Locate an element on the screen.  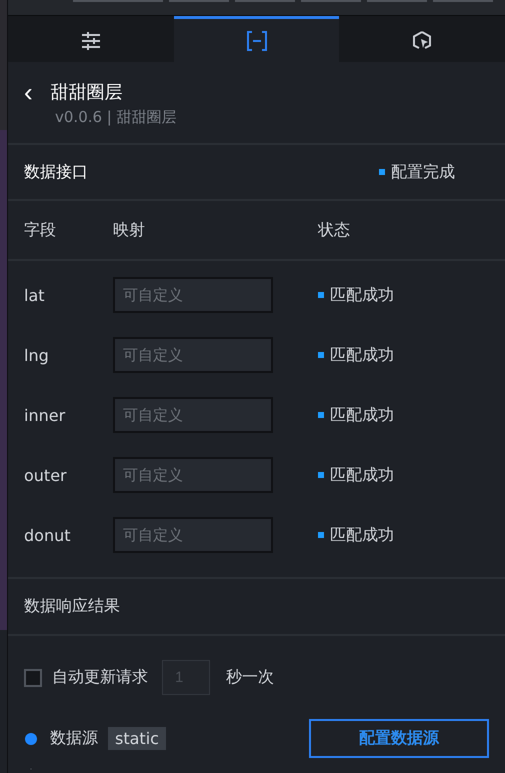
column-header: 映射 is located at coordinates (129, 230).